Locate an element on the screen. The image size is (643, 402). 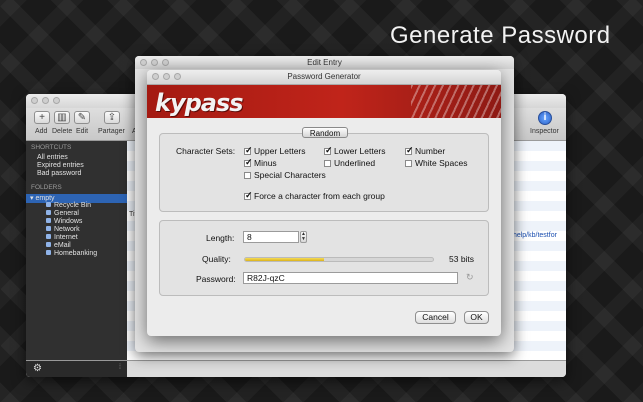
kypass-logo: kypass is located at coordinates (199, 103).